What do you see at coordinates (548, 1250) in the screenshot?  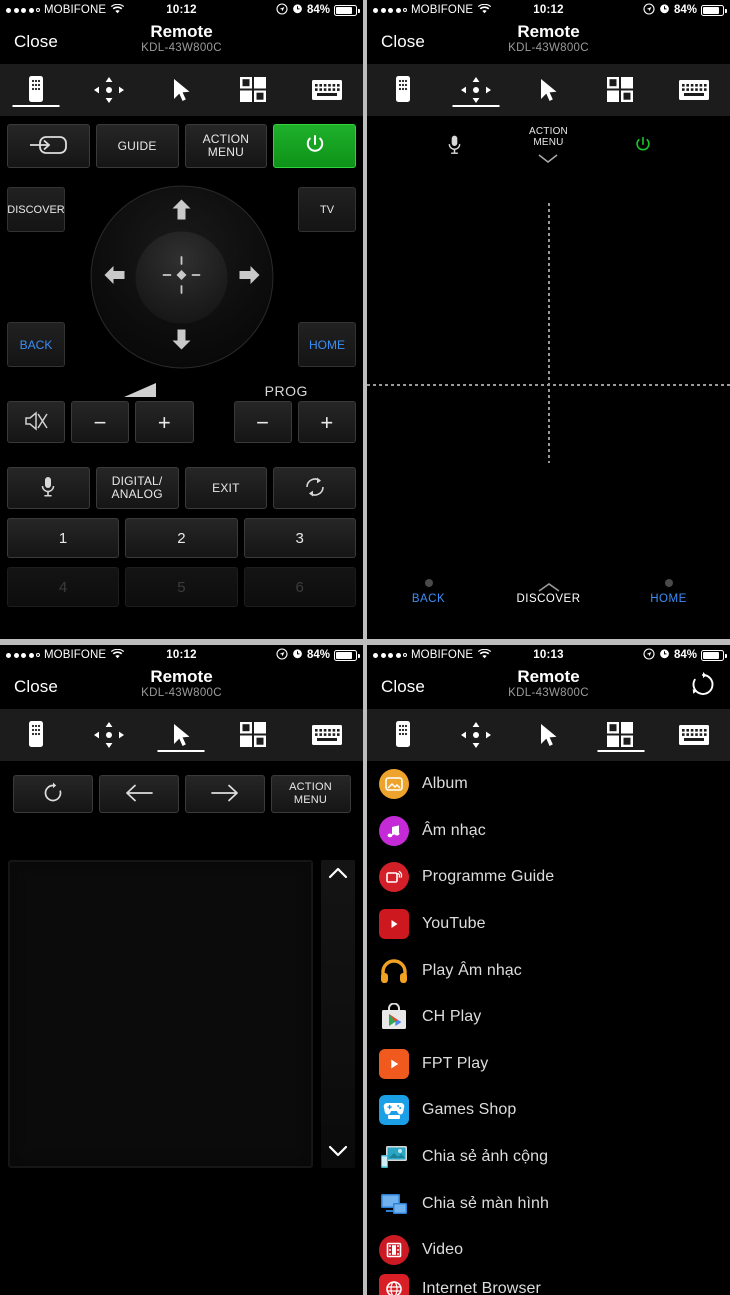 I see `list-item: Video` at bounding box center [548, 1250].